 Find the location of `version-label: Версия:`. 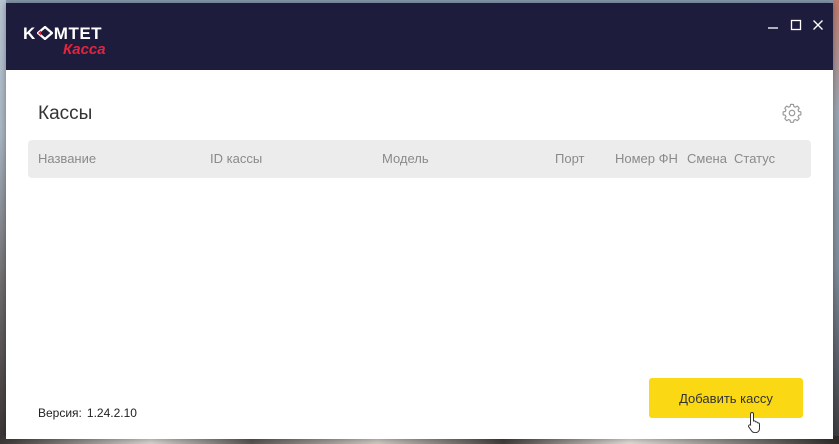

version-label: Версия: is located at coordinates (60, 413).